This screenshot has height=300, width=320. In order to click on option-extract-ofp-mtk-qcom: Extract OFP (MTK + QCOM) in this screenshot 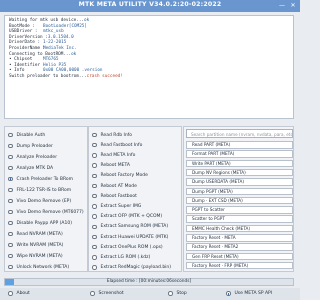, I will do `click(127, 217)`.